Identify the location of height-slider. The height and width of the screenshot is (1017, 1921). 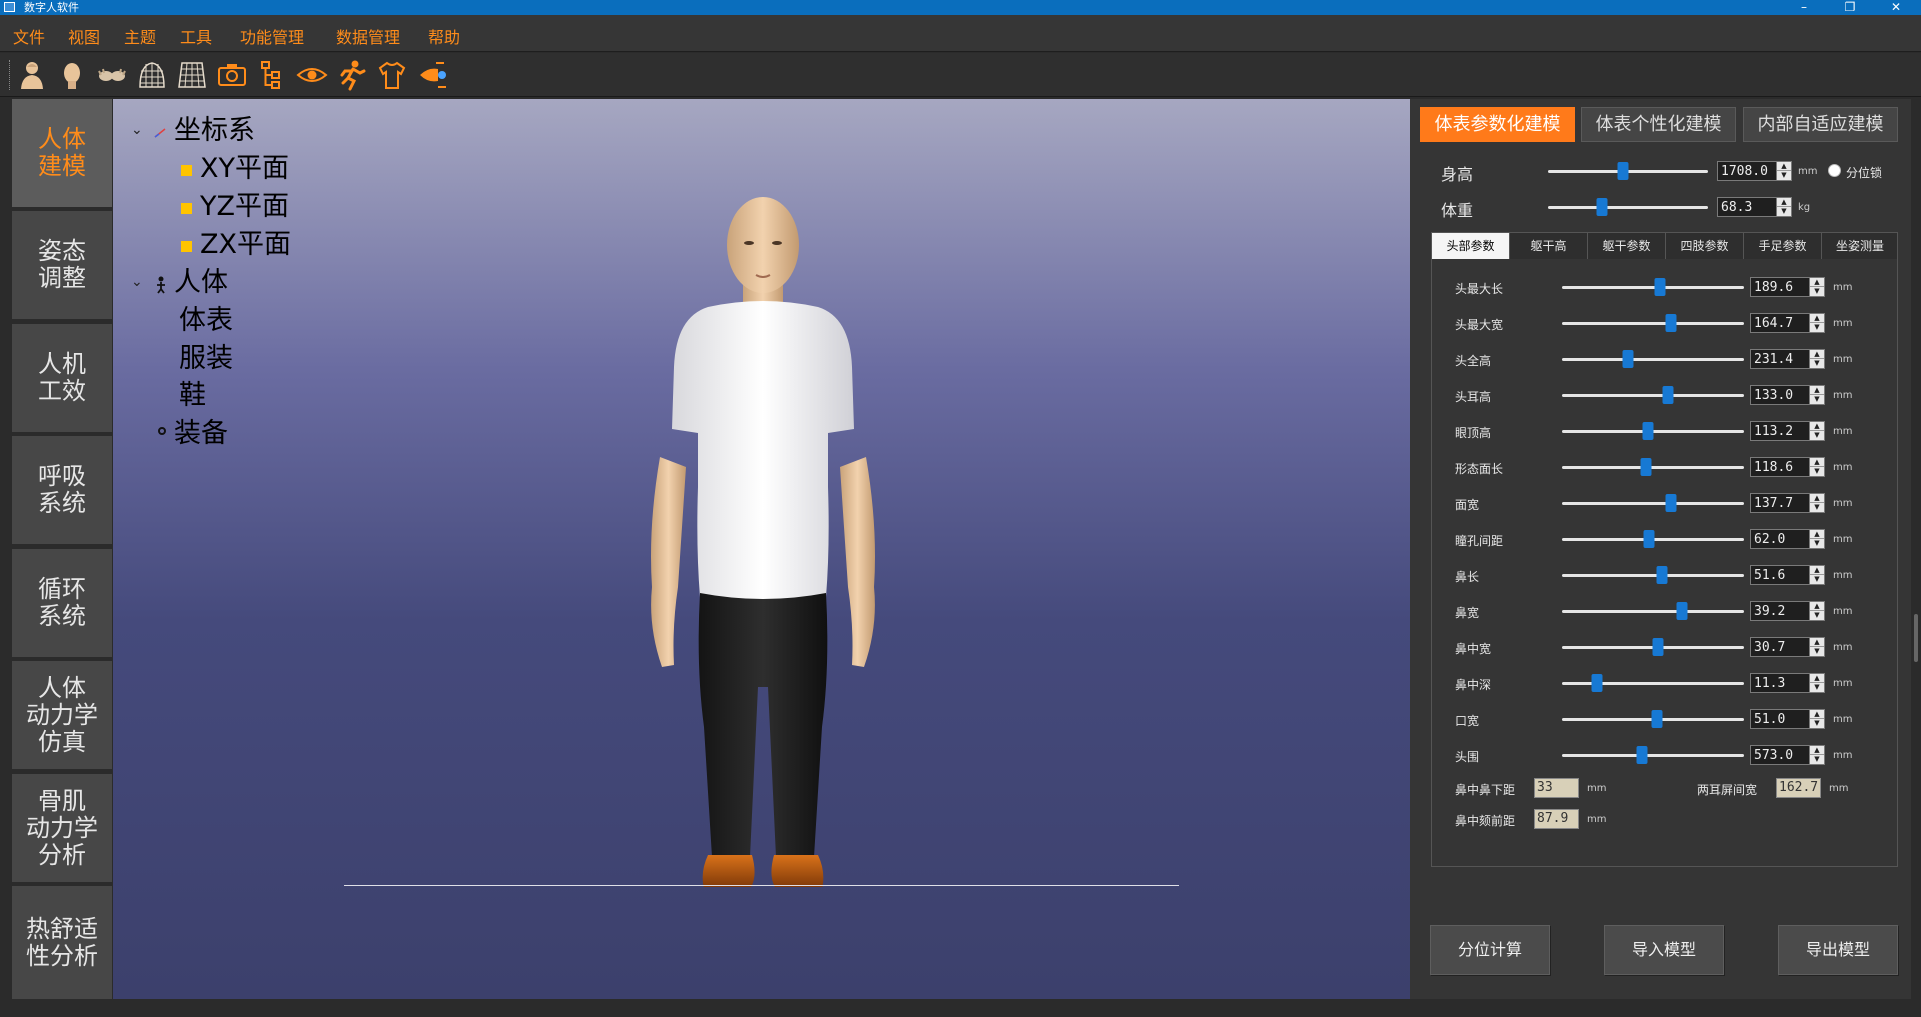
(1628, 171).